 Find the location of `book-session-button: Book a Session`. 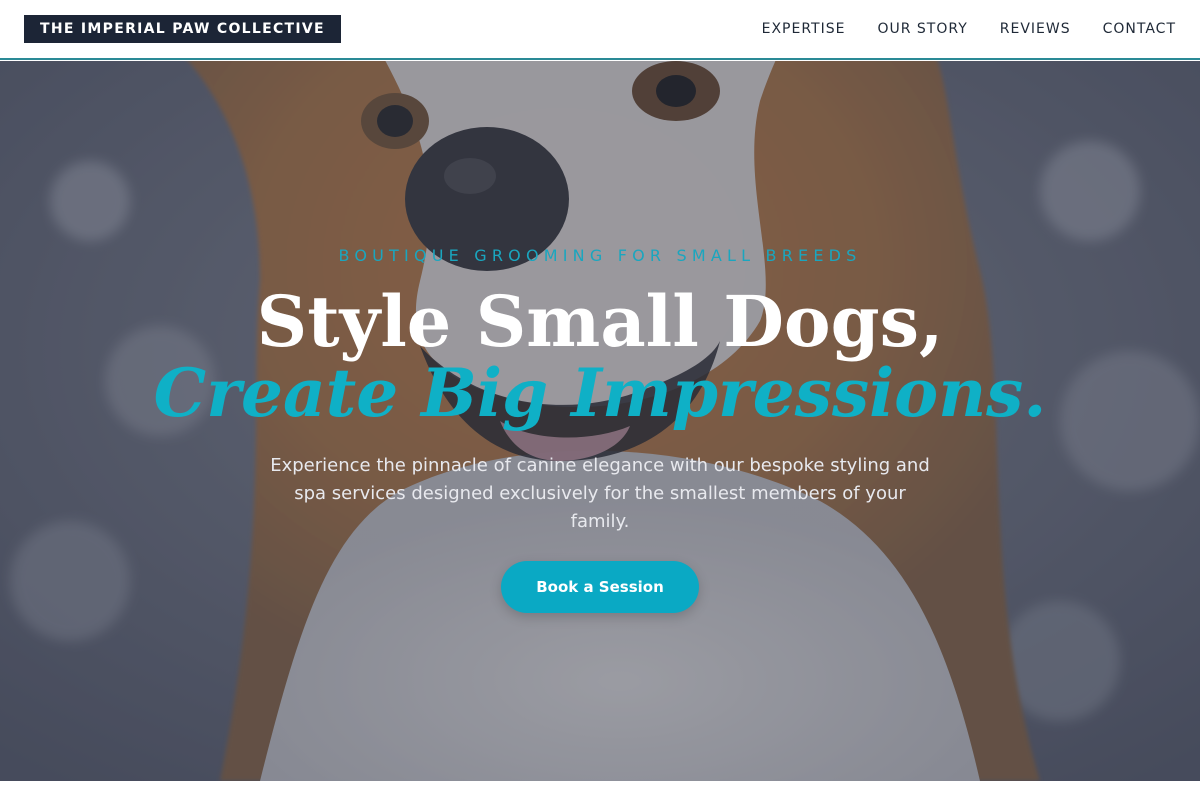

book-session-button: Book a Session is located at coordinates (600, 587).